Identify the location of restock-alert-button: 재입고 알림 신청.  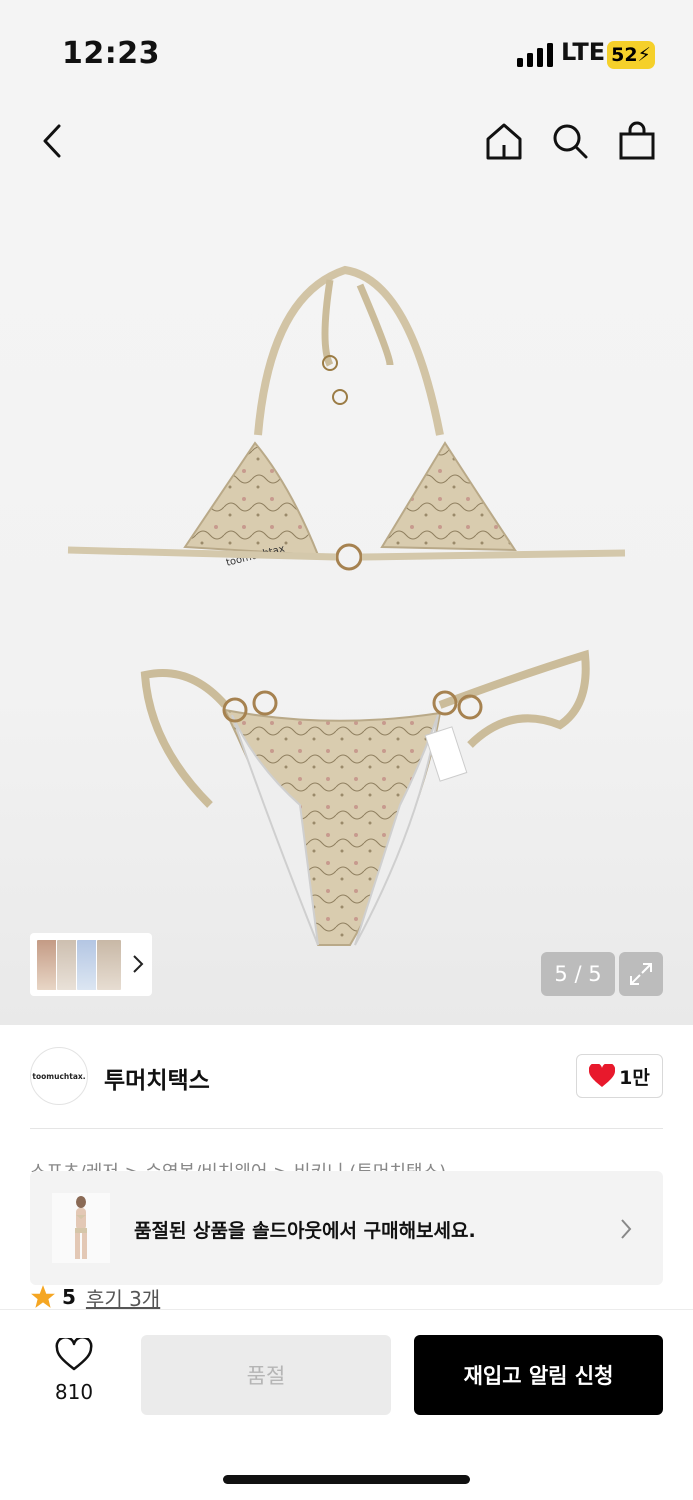
(538, 1375).